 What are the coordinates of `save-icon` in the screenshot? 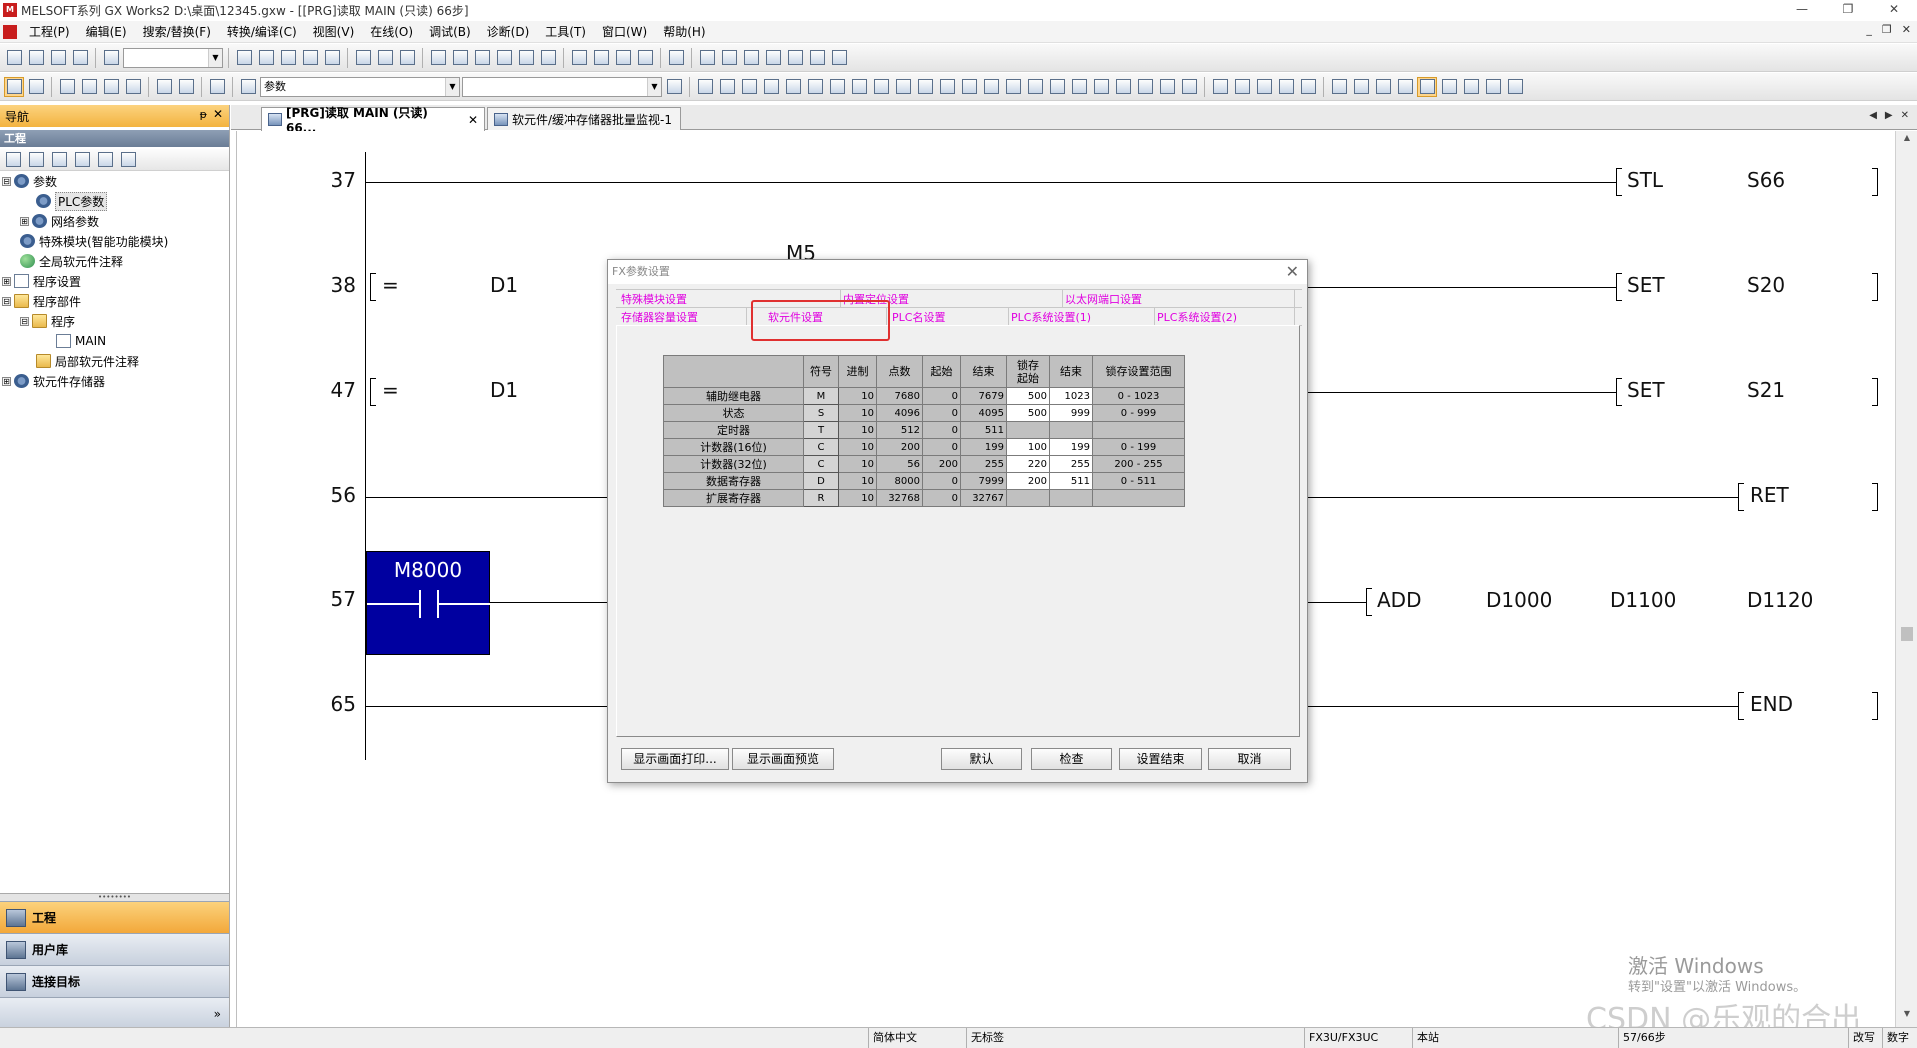 It's located at (58, 58).